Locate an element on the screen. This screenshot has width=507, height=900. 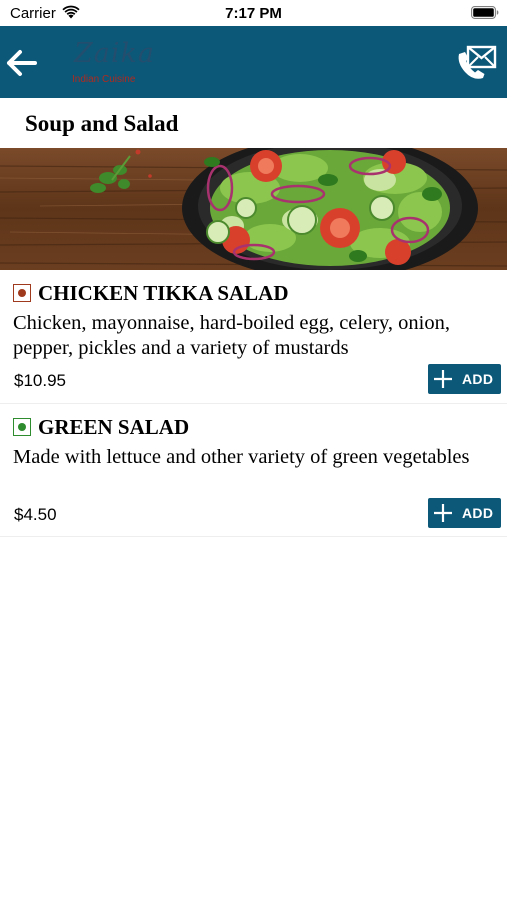
logo-subtitle: Indian Cuisine is located at coordinates (104, 79).